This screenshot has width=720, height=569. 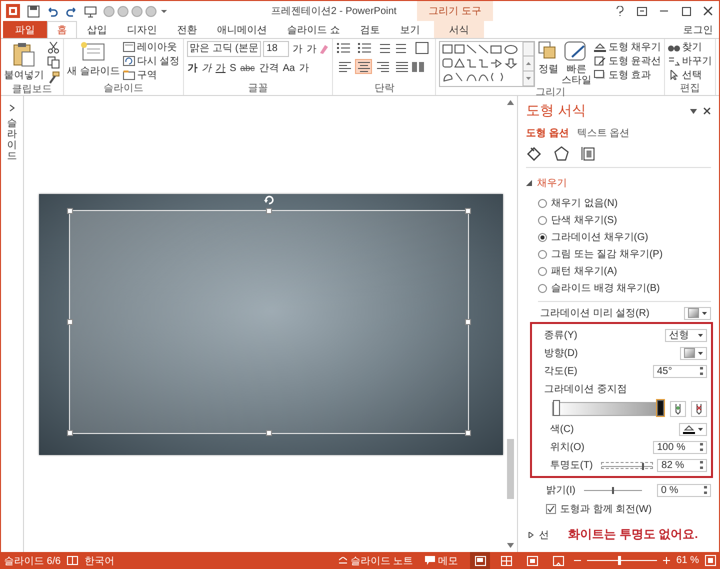 What do you see at coordinates (599, 237) in the screenshot?
I see `radio-label: 그라데이션 채우기(G)` at bounding box center [599, 237].